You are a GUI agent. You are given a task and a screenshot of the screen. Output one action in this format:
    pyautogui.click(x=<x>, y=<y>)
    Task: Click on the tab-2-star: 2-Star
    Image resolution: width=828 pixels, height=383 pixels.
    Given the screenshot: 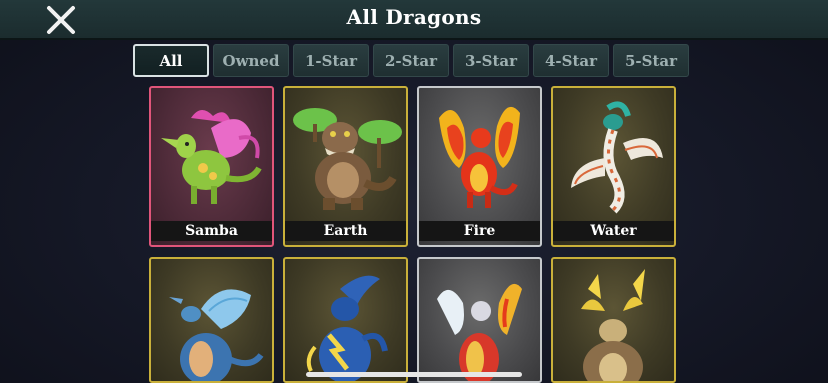 What is the action you would take?
    pyautogui.click(x=411, y=60)
    